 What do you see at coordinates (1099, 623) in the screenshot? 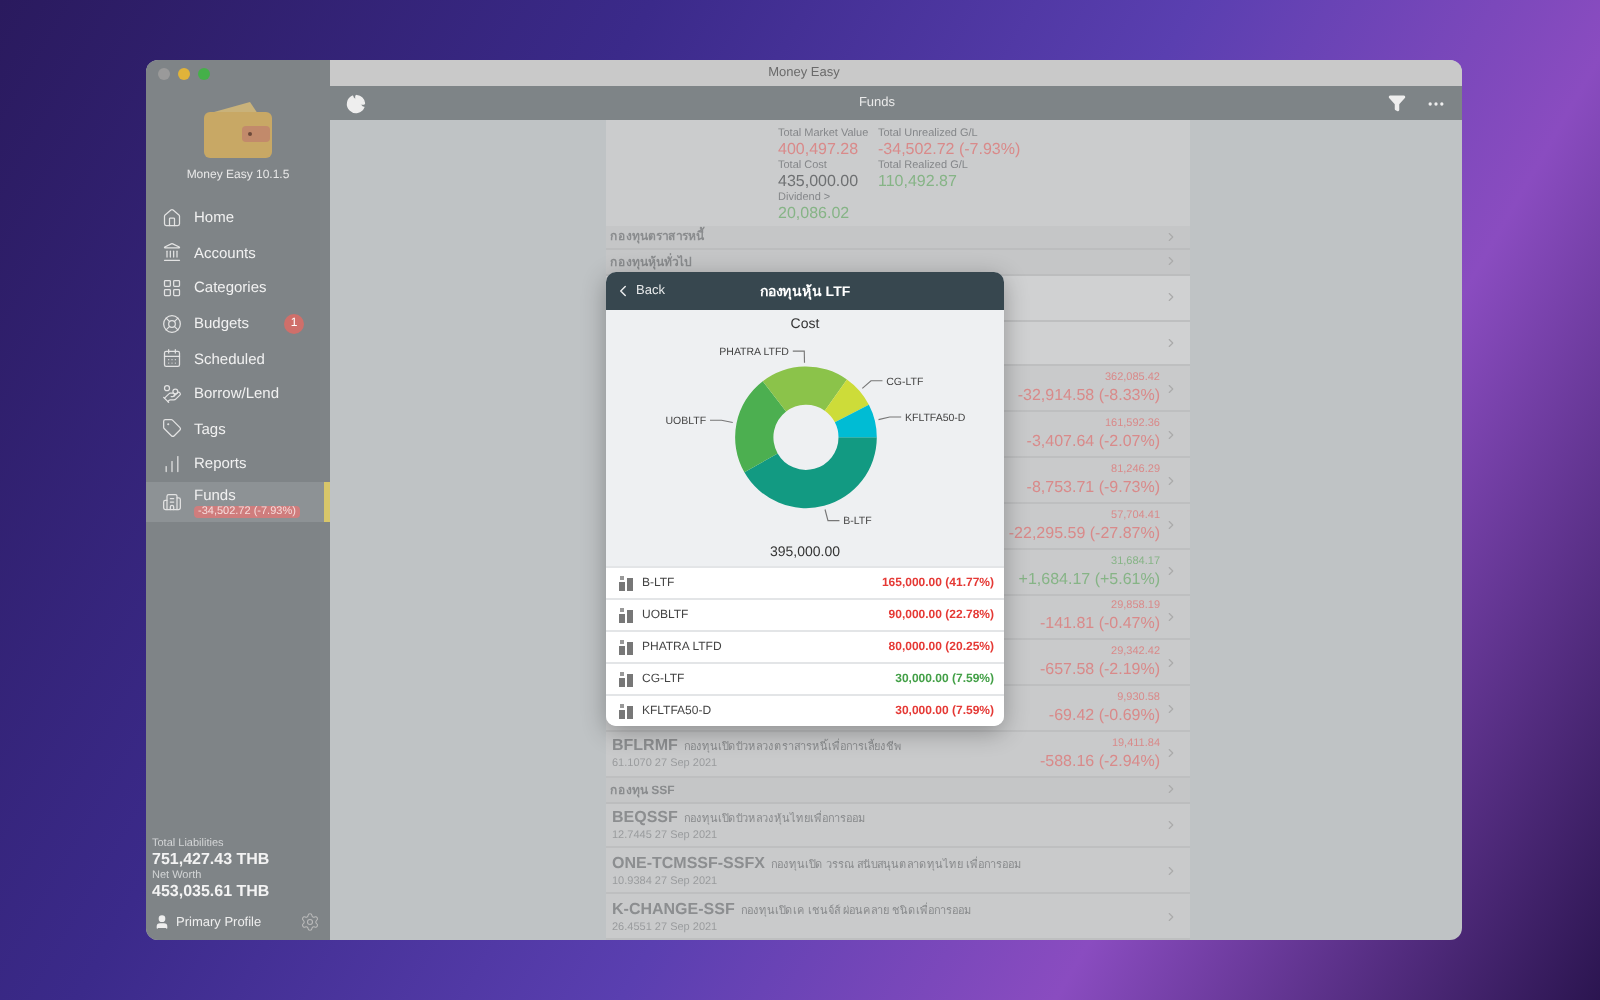
I see `fund-change: -141.81 (-0.47%)` at bounding box center [1099, 623].